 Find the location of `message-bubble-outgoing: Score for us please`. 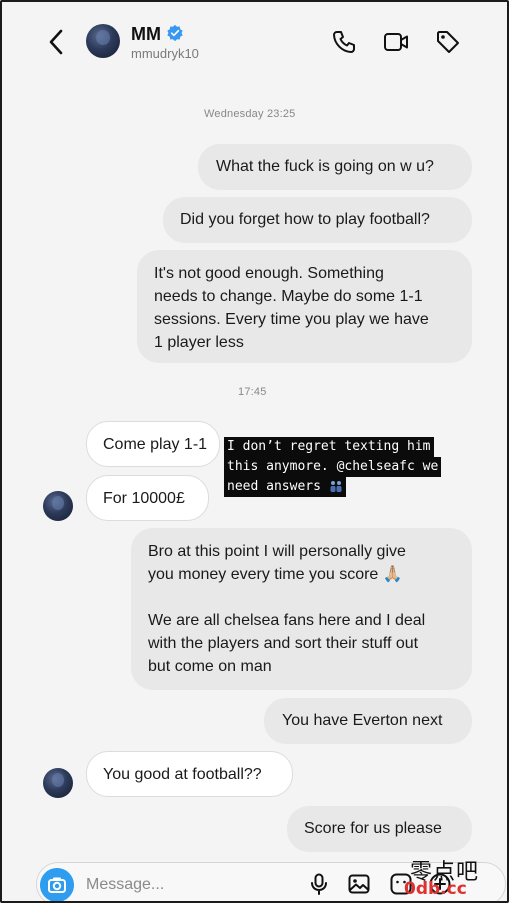

message-bubble-outgoing: Score for us please is located at coordinates (379, 829).